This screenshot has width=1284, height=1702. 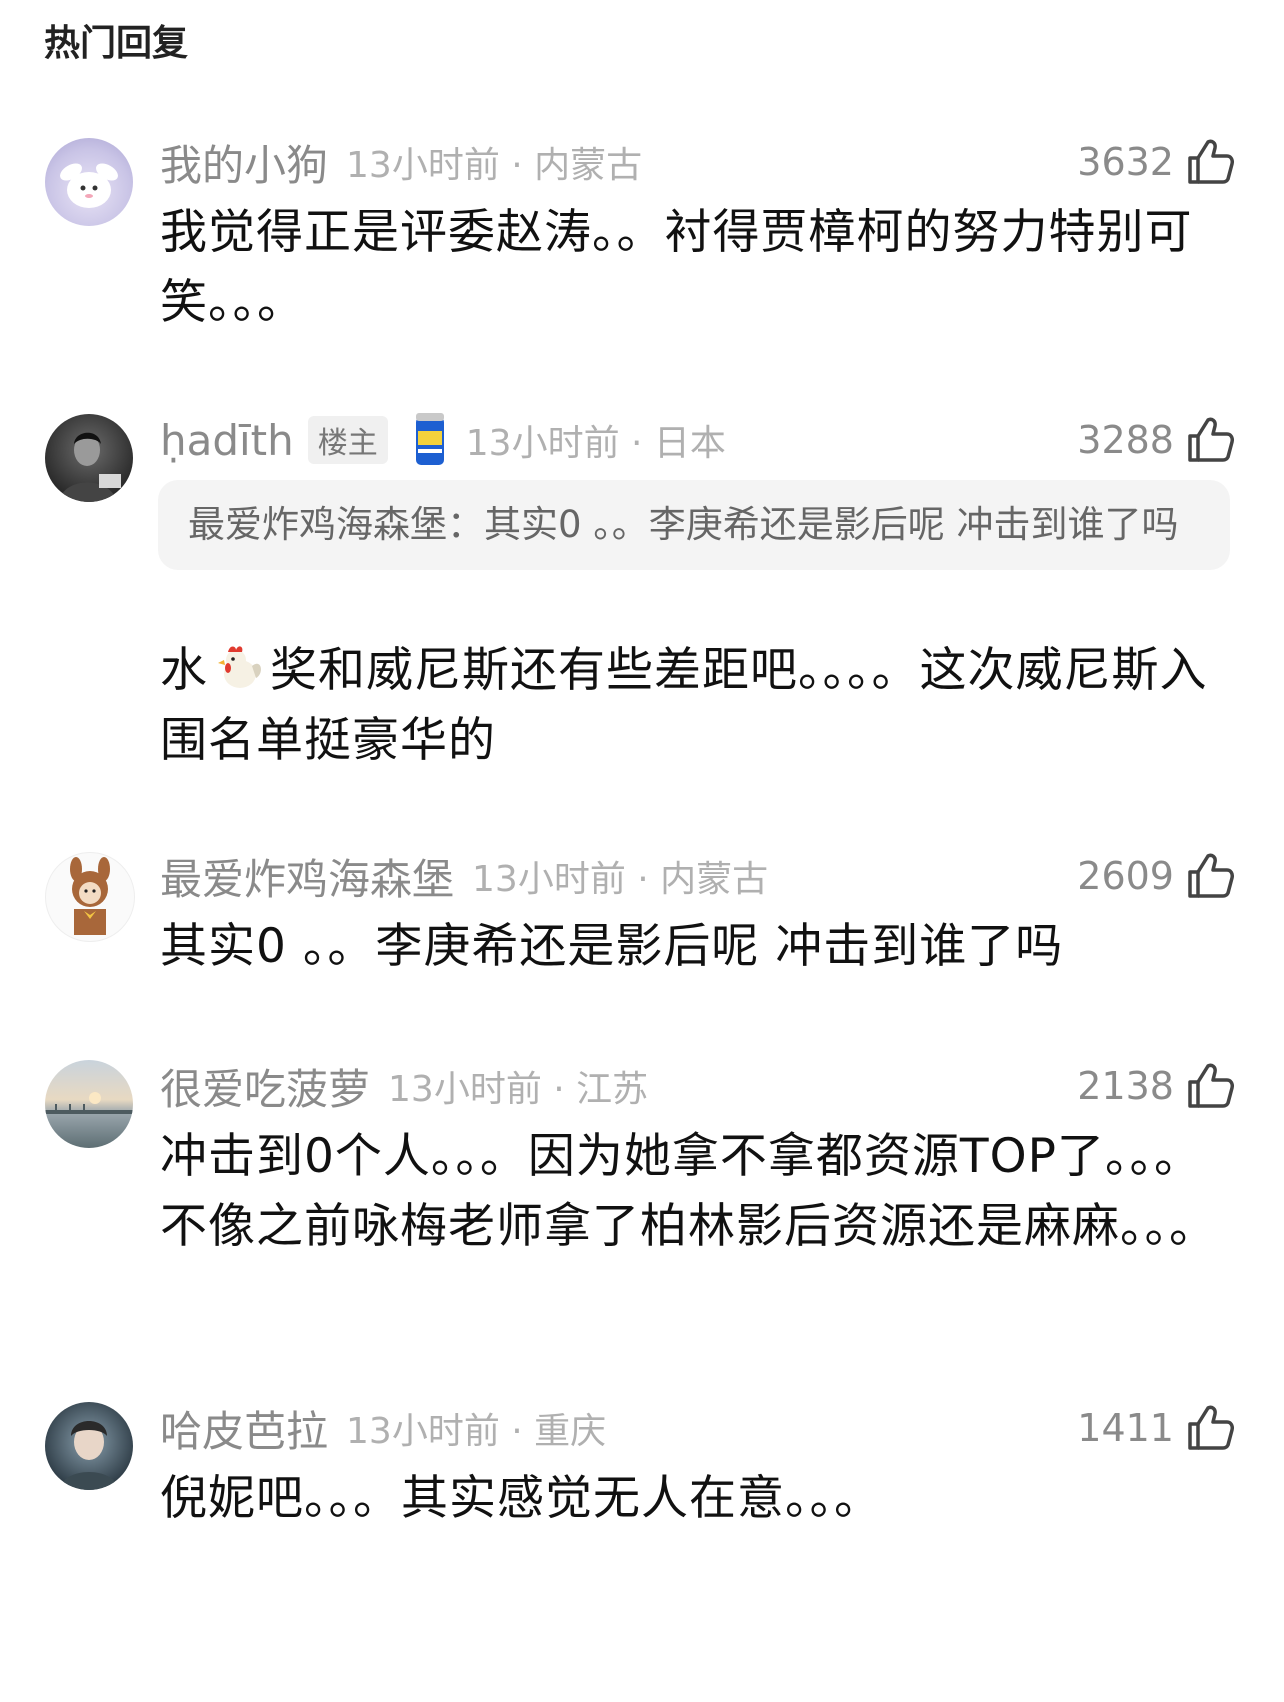 I want to click on like-count: 3288, so click(x=1125, y=440).